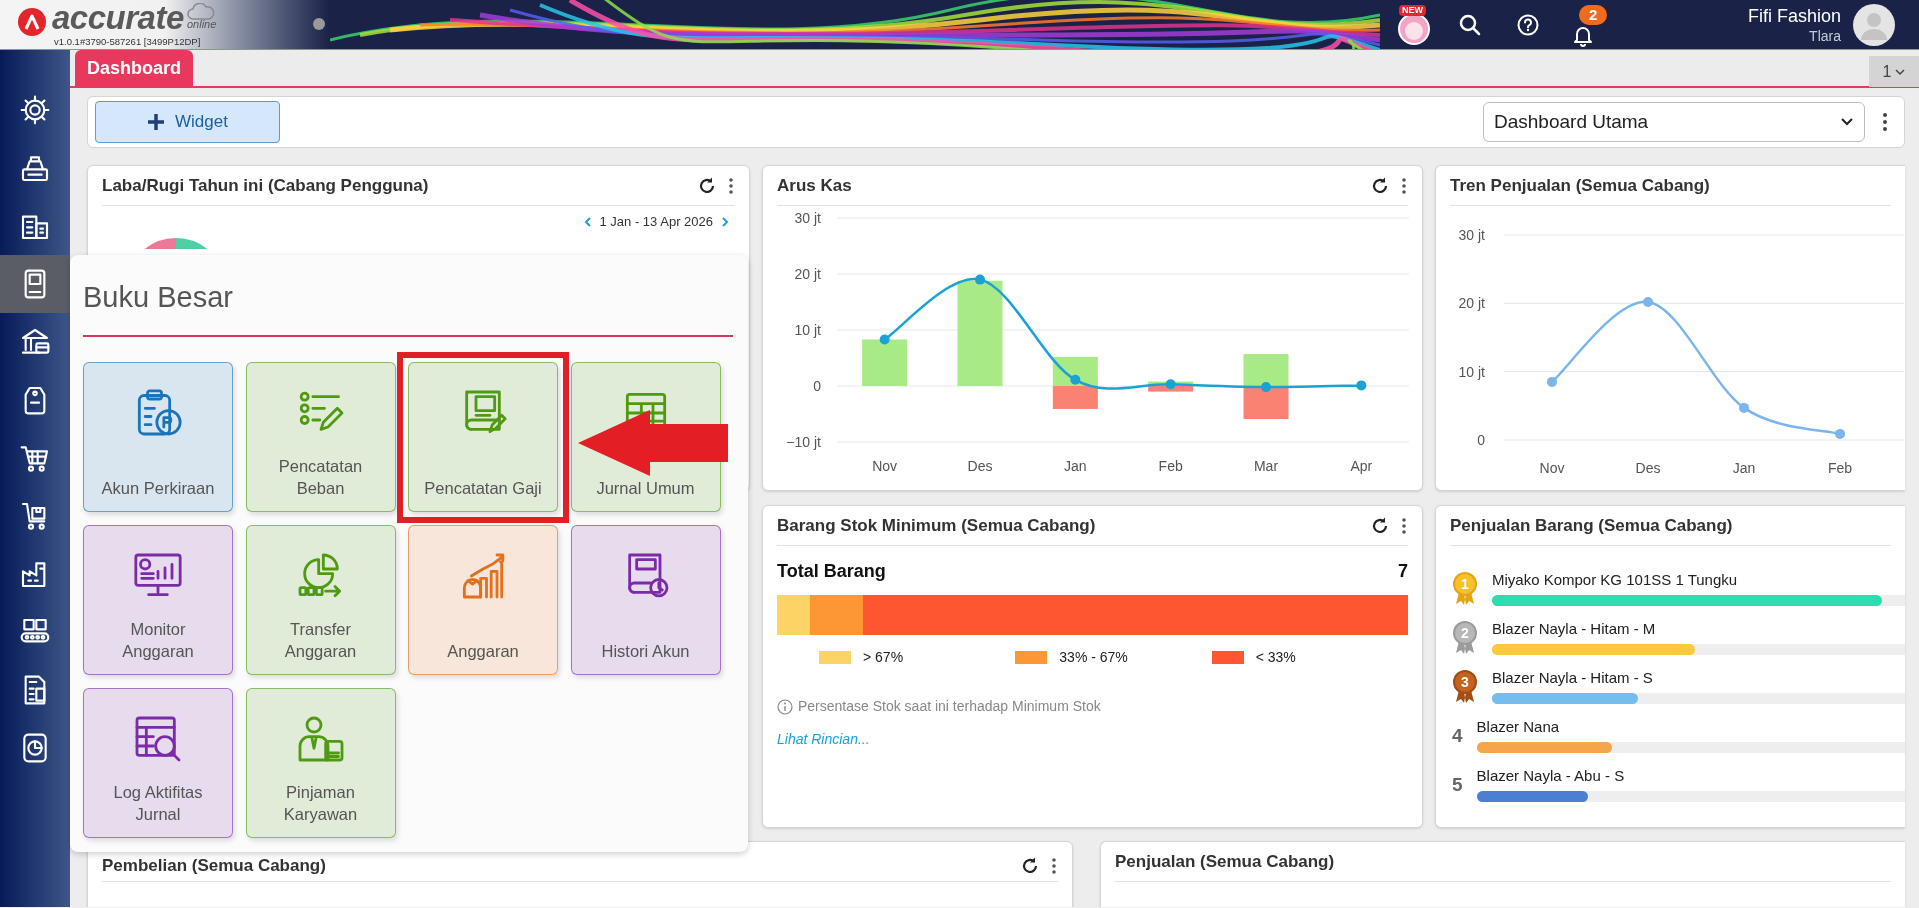  I want to click on search-icon, so click(1470, 24).